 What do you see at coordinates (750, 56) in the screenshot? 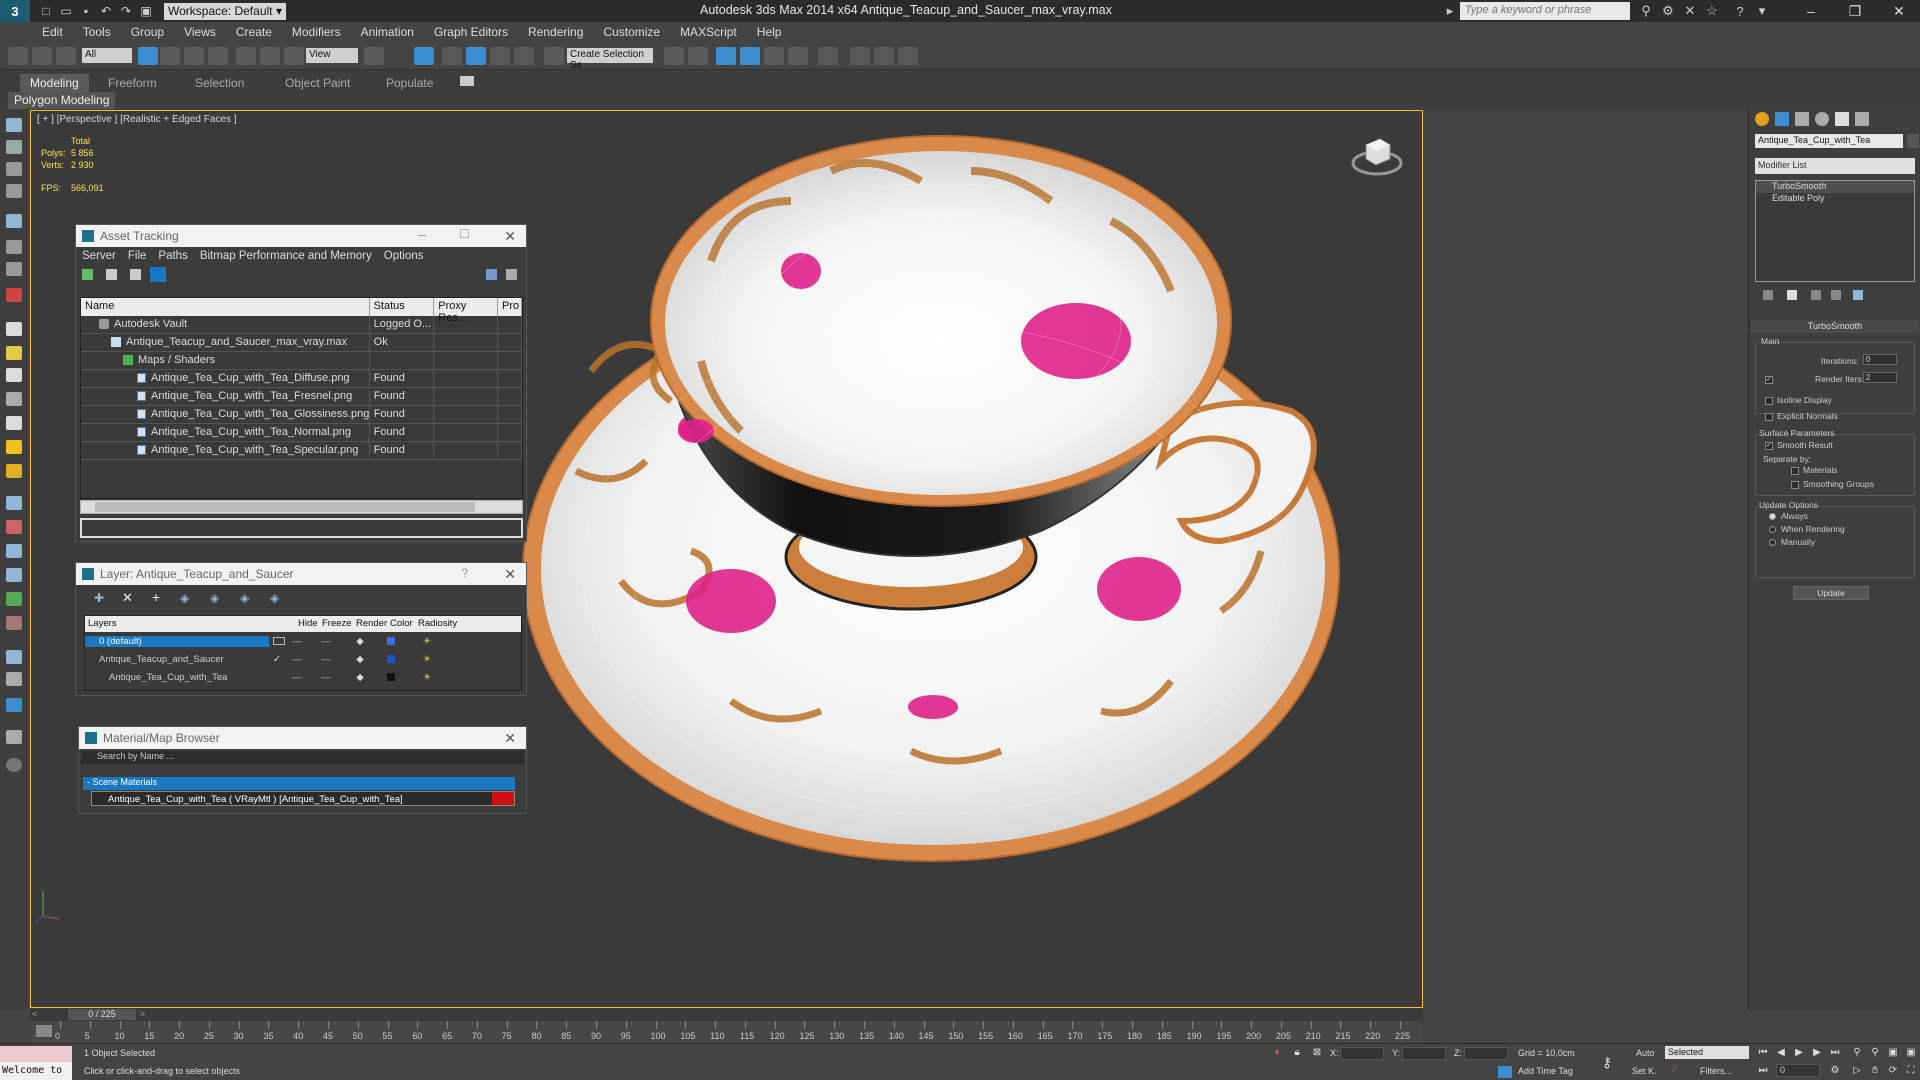
I see `graphite-toggle-icon` at bounding box center [750, 56].